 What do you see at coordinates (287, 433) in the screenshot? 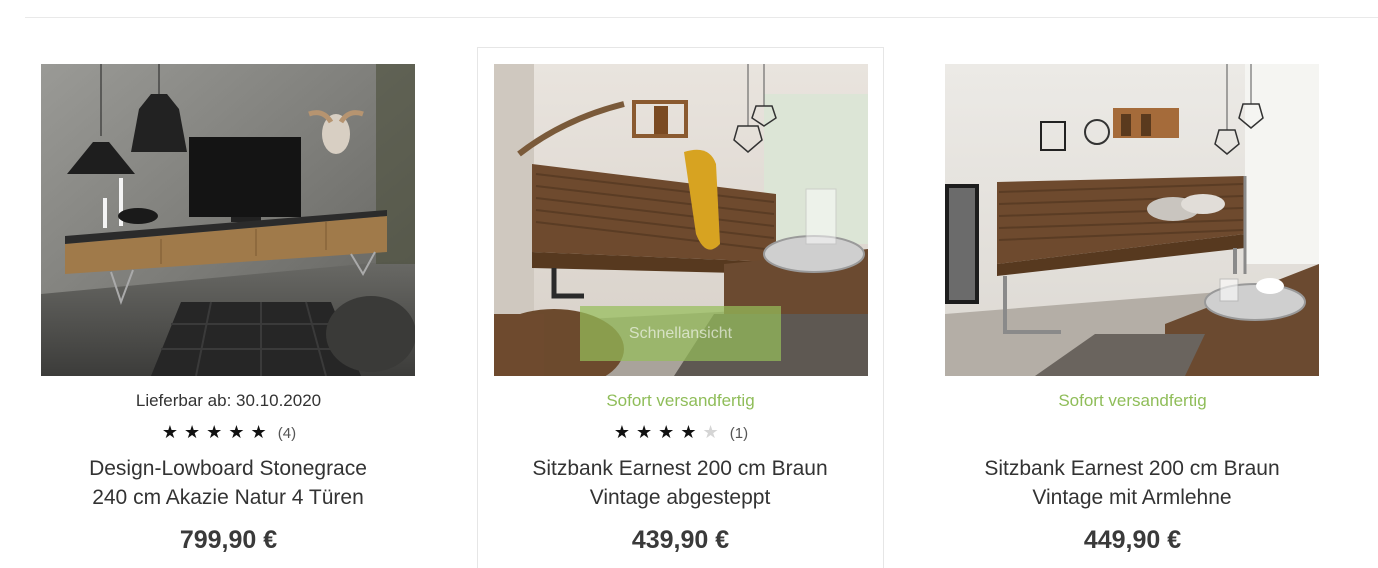
I see `review-count: (4)` at bounding box center [287, 433].